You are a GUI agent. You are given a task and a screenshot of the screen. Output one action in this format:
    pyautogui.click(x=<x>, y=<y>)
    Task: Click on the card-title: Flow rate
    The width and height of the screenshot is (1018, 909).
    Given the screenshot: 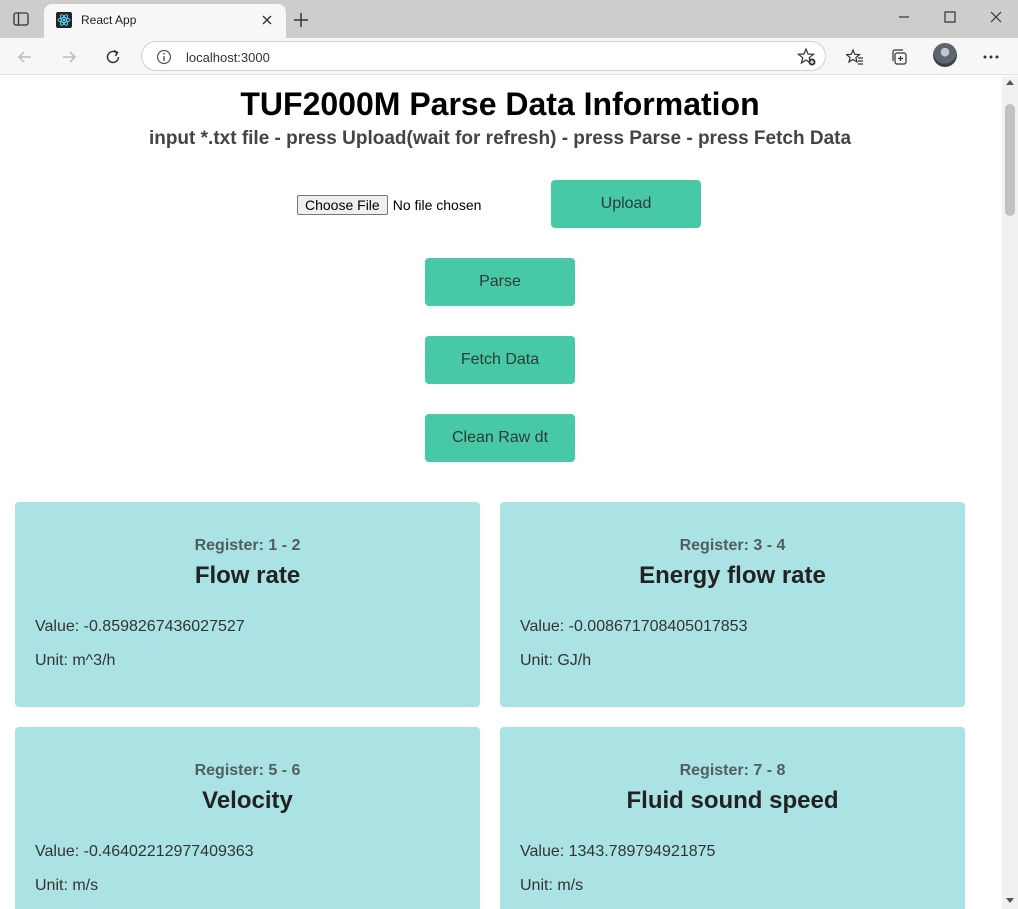 What is the action you would take?
    pyautogui.click(x=247, y=575)
    